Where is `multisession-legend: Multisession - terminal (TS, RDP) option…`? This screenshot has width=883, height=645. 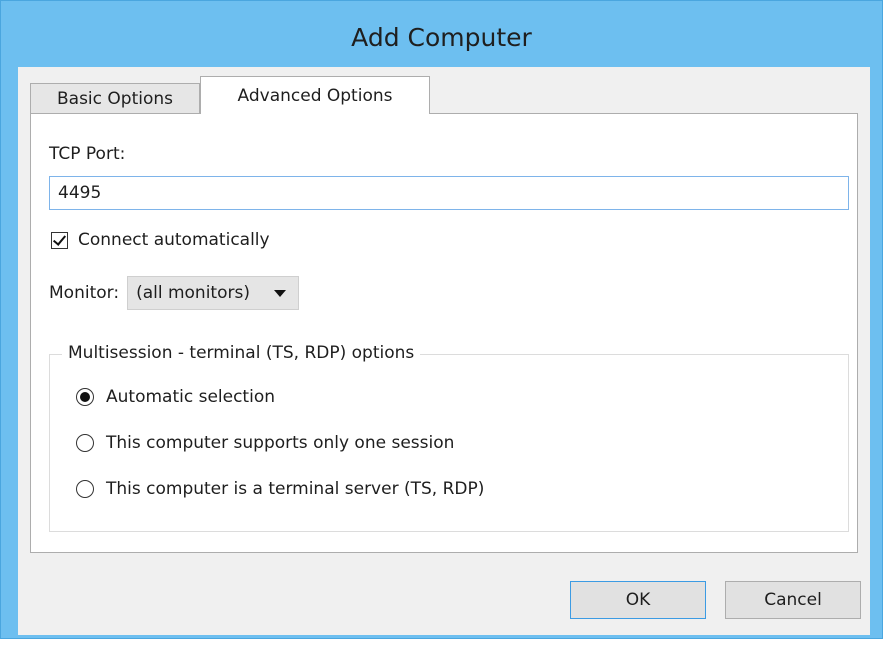 multisession-legend: Multisession - terminal (TS, RDP) option… is located at coordinates (241, 353).